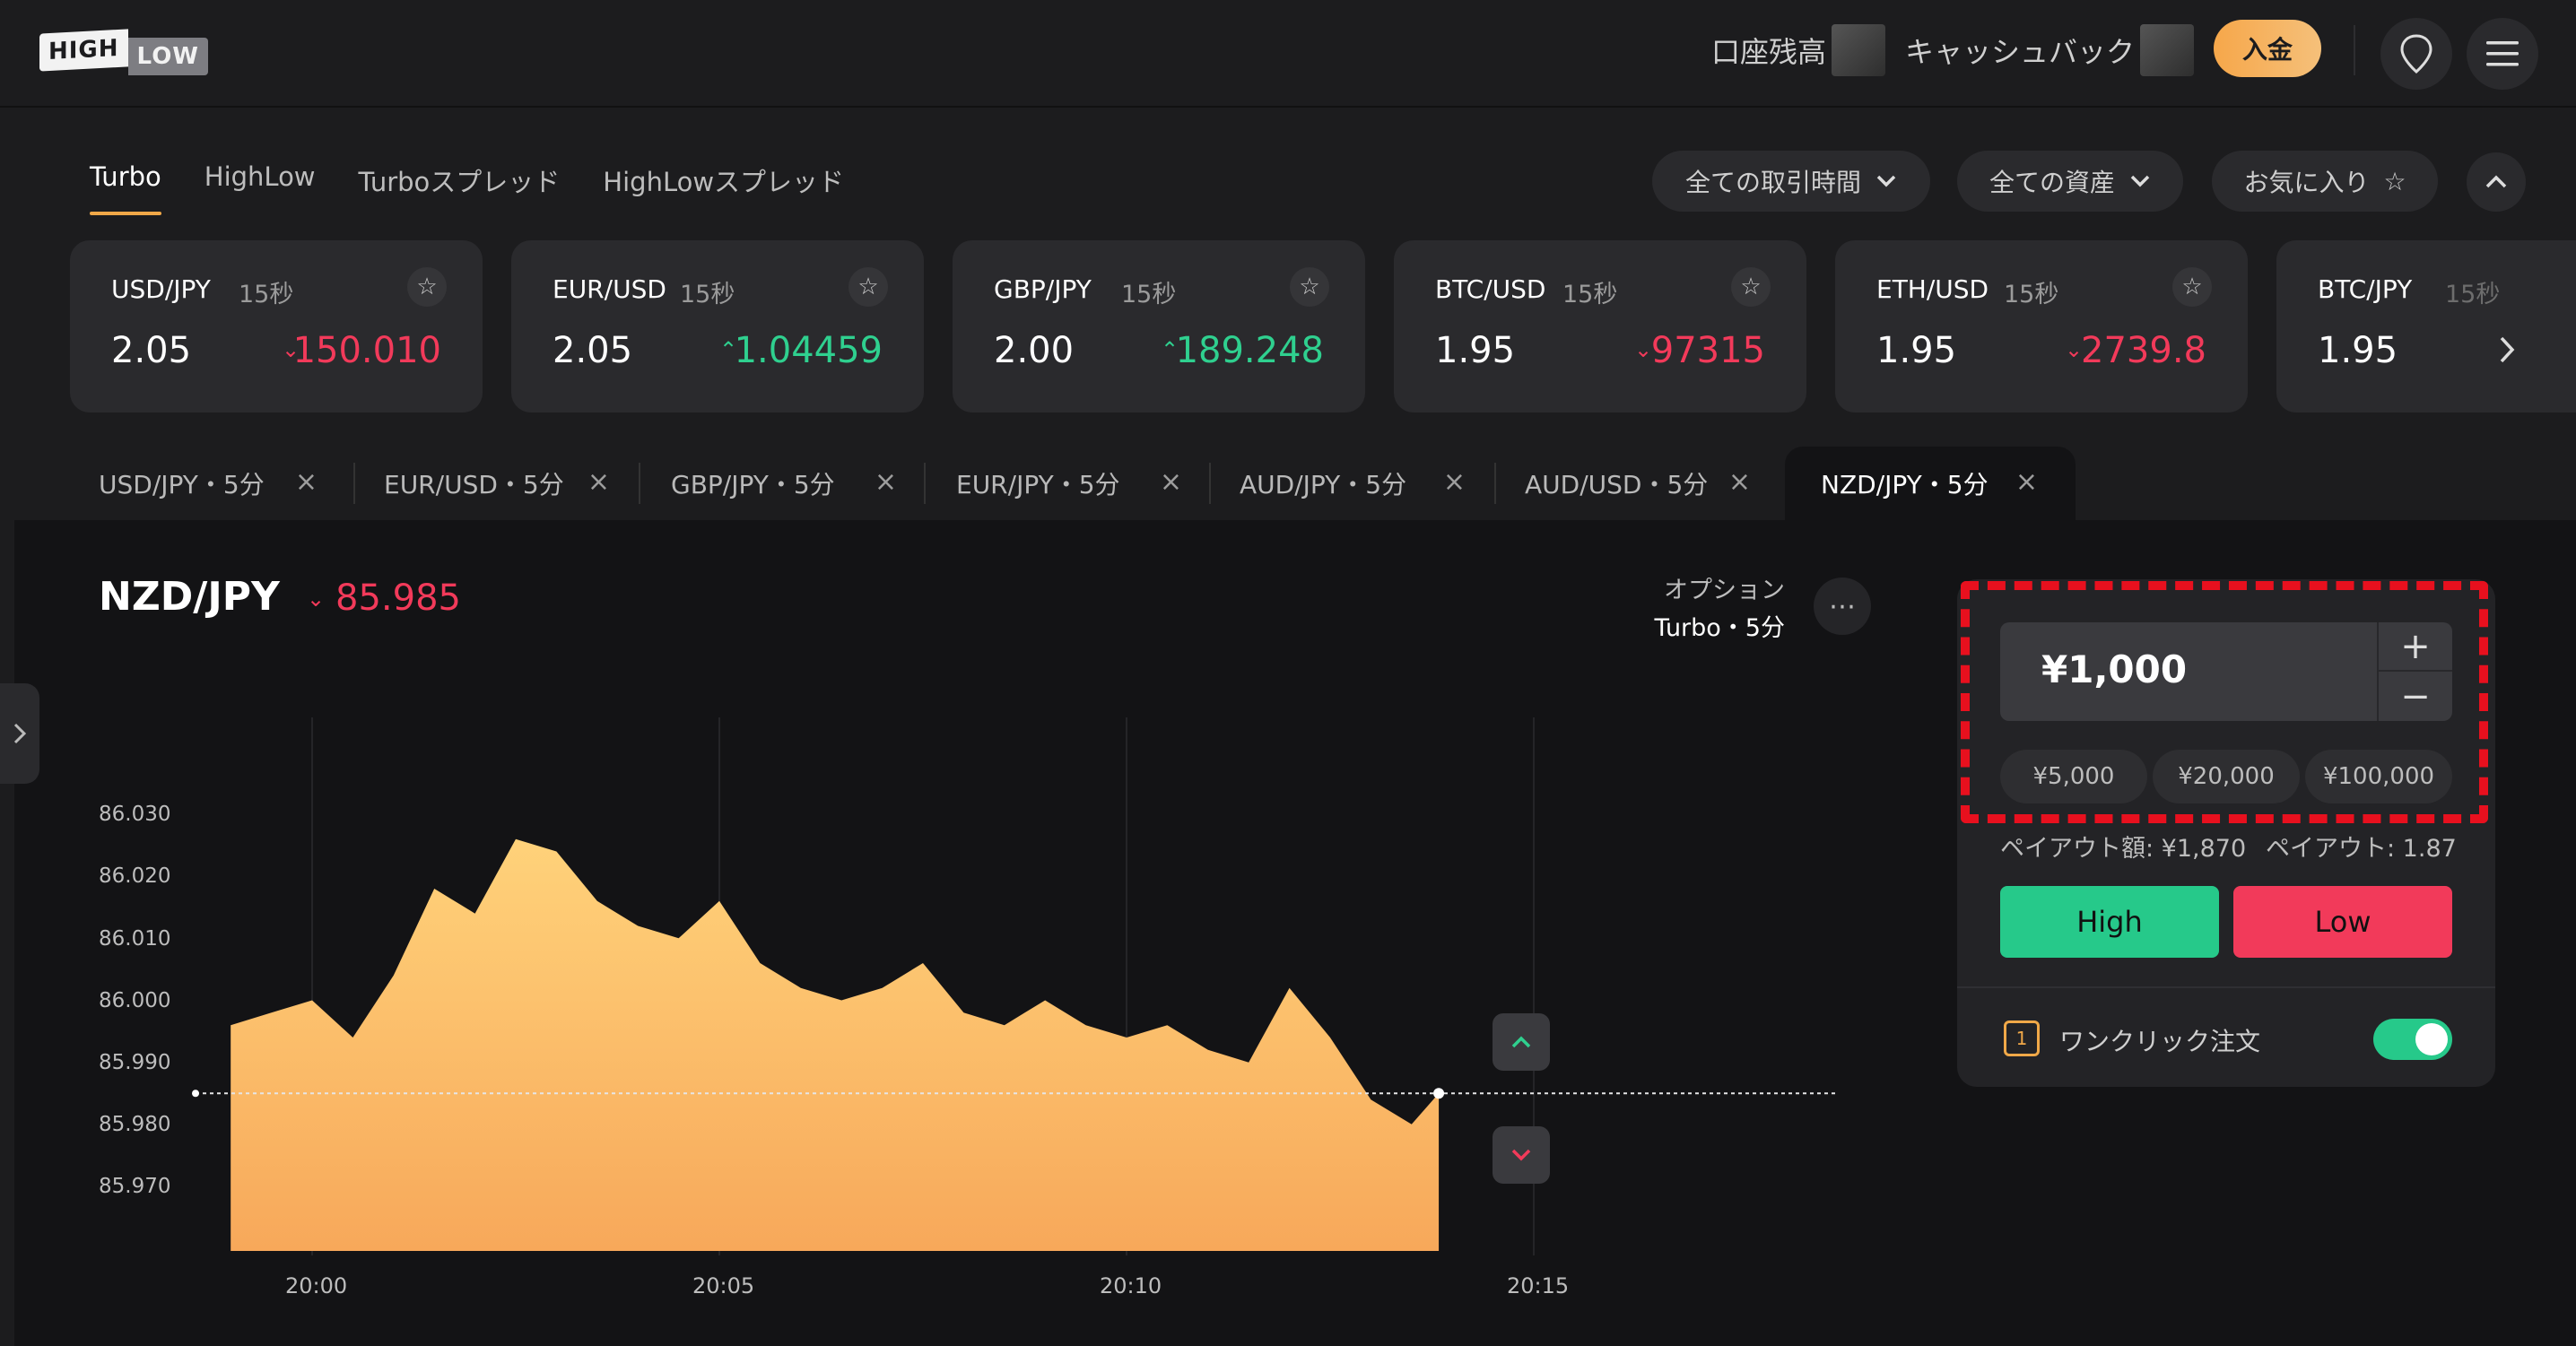  What do you see at coordinates (2361, 849) in the screenshot?
I see `payout-rate: ペイアウト: 1.87` at bounding box center [2361, 849].